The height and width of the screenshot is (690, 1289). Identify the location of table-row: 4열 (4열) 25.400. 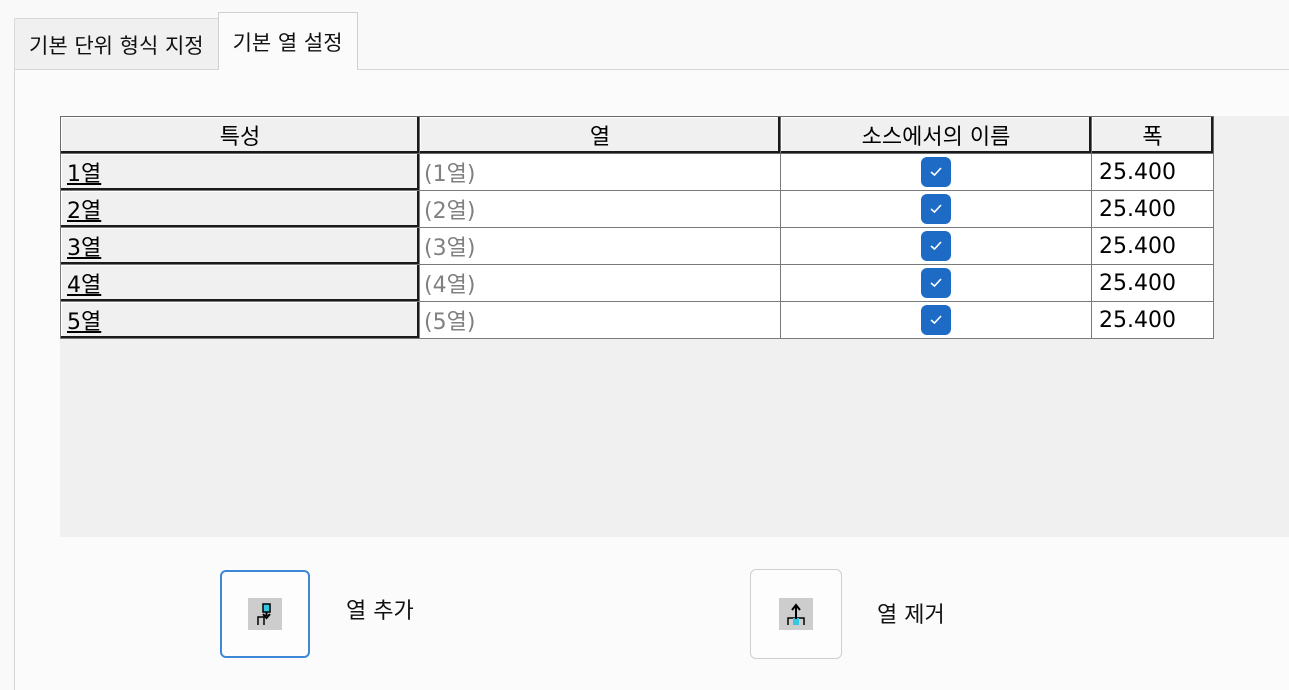
(637, 283).